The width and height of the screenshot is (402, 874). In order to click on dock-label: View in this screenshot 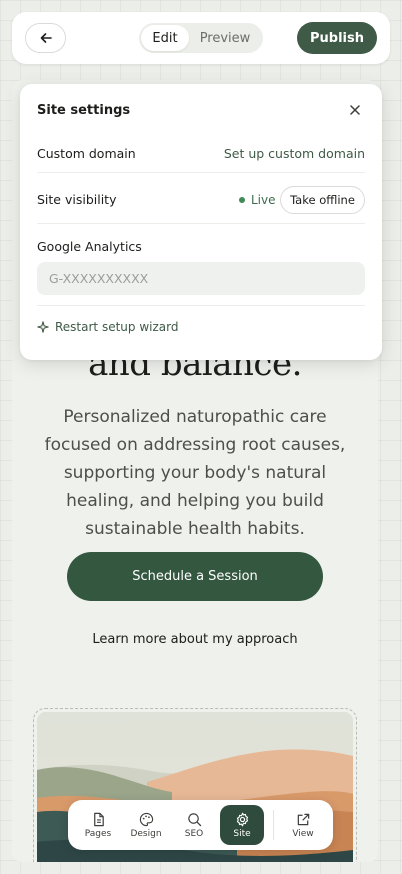, I will do `click(303, 833)`.